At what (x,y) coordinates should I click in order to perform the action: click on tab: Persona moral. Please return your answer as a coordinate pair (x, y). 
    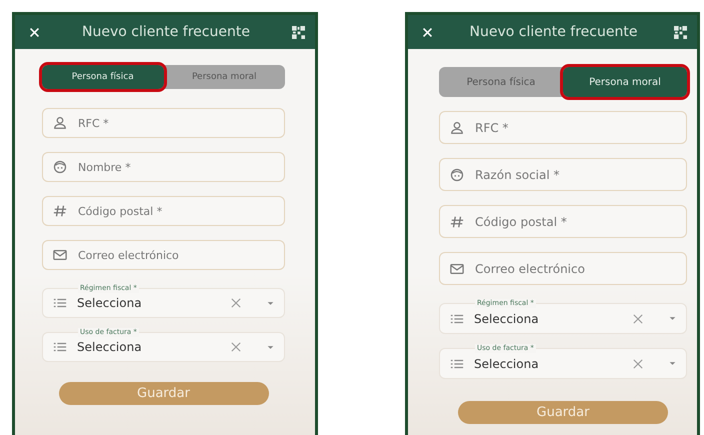
    Looking at the image, I should click on (625, 82).